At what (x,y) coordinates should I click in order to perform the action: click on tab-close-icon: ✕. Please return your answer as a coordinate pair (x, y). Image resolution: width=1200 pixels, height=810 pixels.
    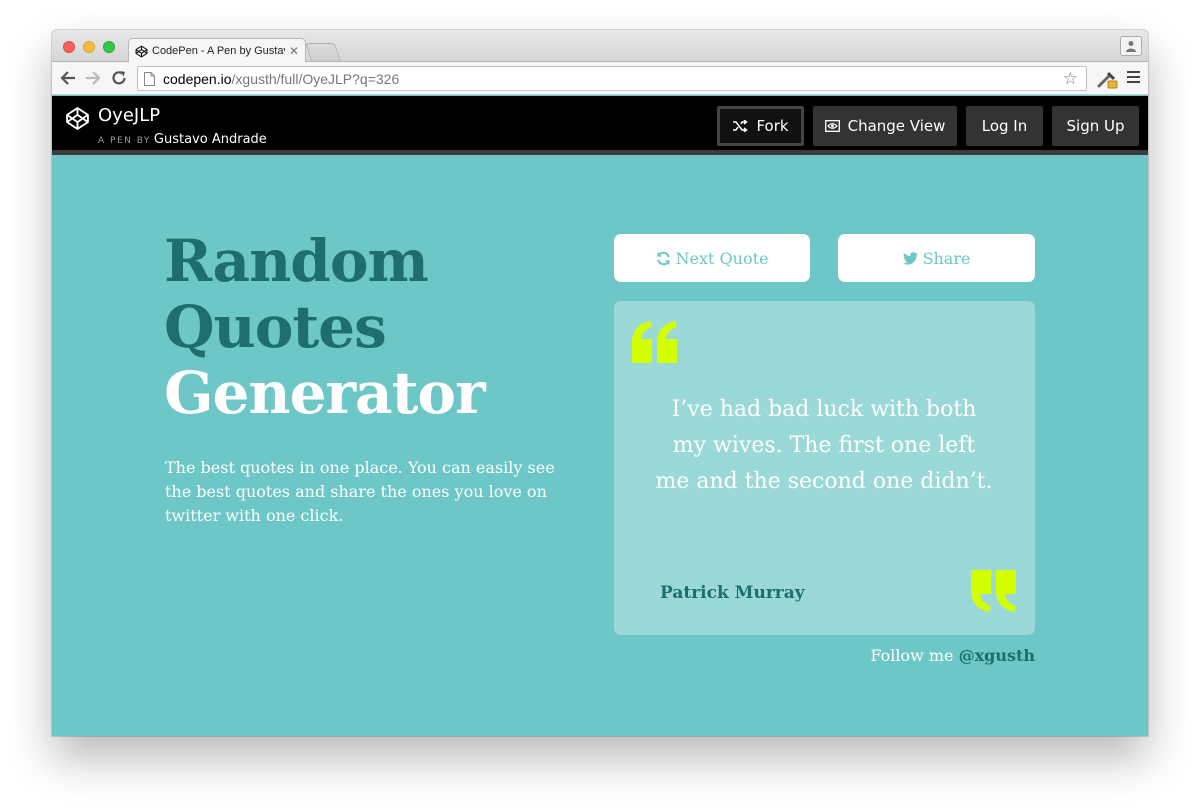
    Looking at the image, I should click on (294, 51).